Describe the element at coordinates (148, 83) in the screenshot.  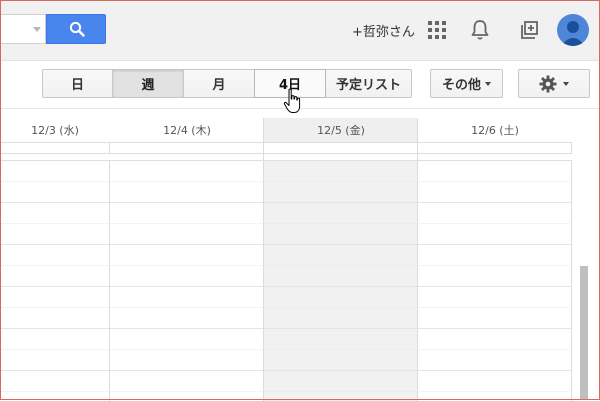
I see `view-week-button: 週` at that location.